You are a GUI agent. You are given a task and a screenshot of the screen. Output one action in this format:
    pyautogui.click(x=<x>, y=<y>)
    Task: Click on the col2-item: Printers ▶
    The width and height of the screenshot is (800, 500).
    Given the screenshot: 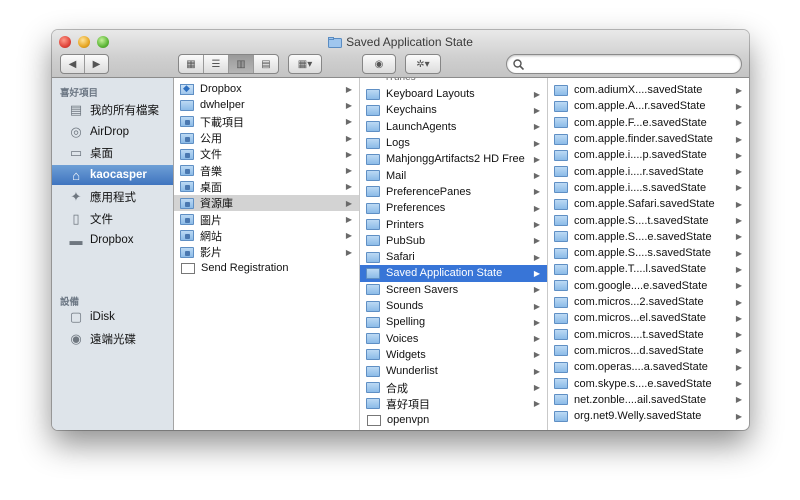 What is the action you would take?
    pyautogui.click(x=453, y=224)
    